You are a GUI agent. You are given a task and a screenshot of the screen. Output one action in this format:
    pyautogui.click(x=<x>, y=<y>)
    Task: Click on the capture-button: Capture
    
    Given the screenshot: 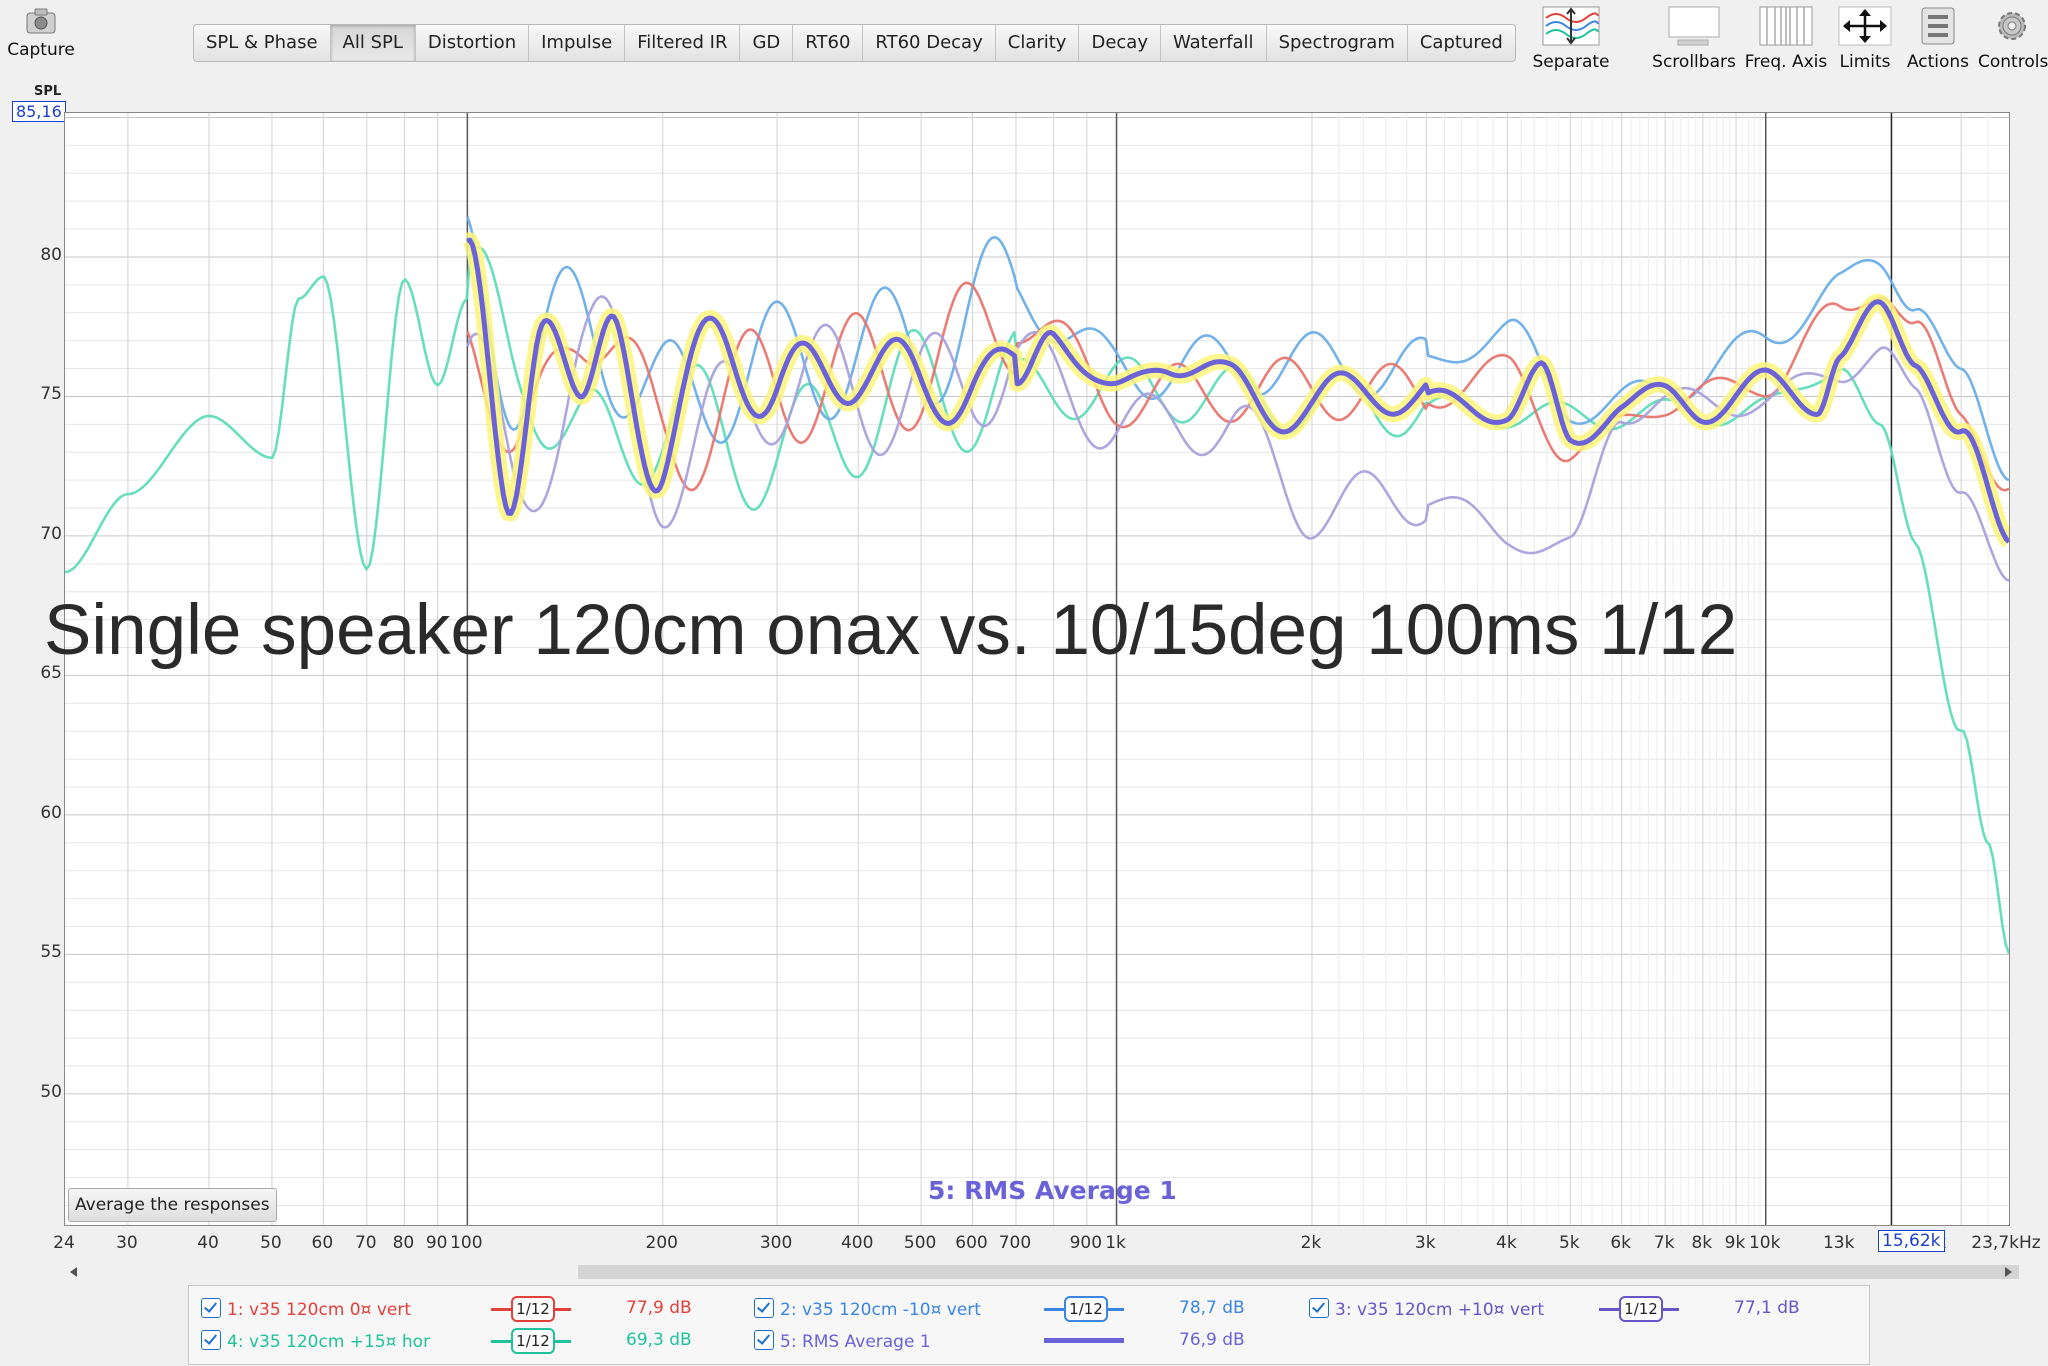 What is the action you would take?
    pyautogui.click(x=41, y=34)
    